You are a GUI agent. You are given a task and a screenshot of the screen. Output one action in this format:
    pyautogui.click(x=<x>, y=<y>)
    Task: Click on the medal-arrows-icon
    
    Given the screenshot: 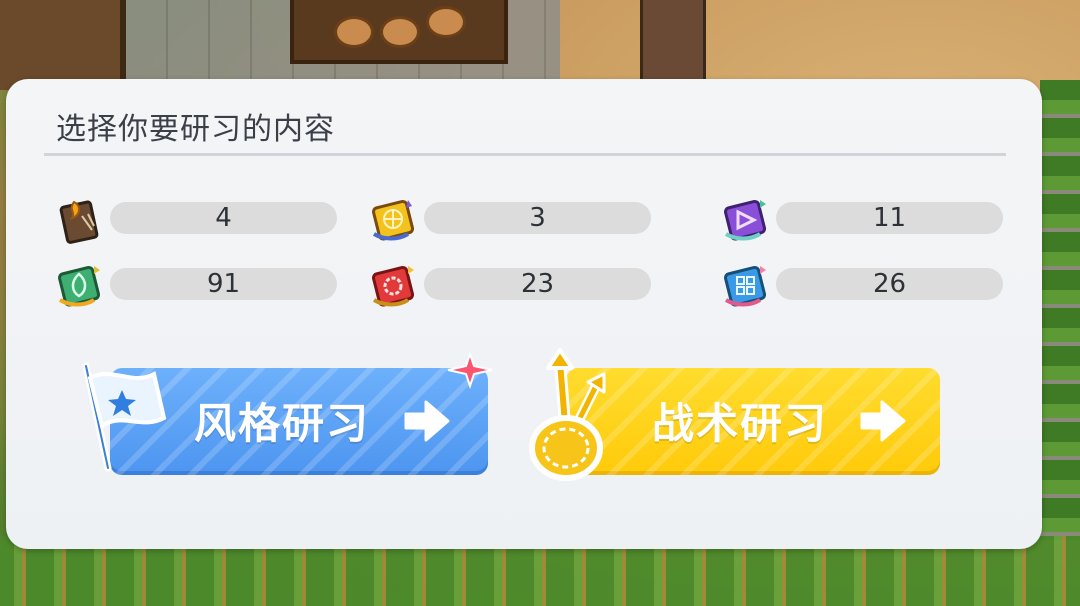 What is the action you would take?
    pyautogui.click(x=567, y=414)
    